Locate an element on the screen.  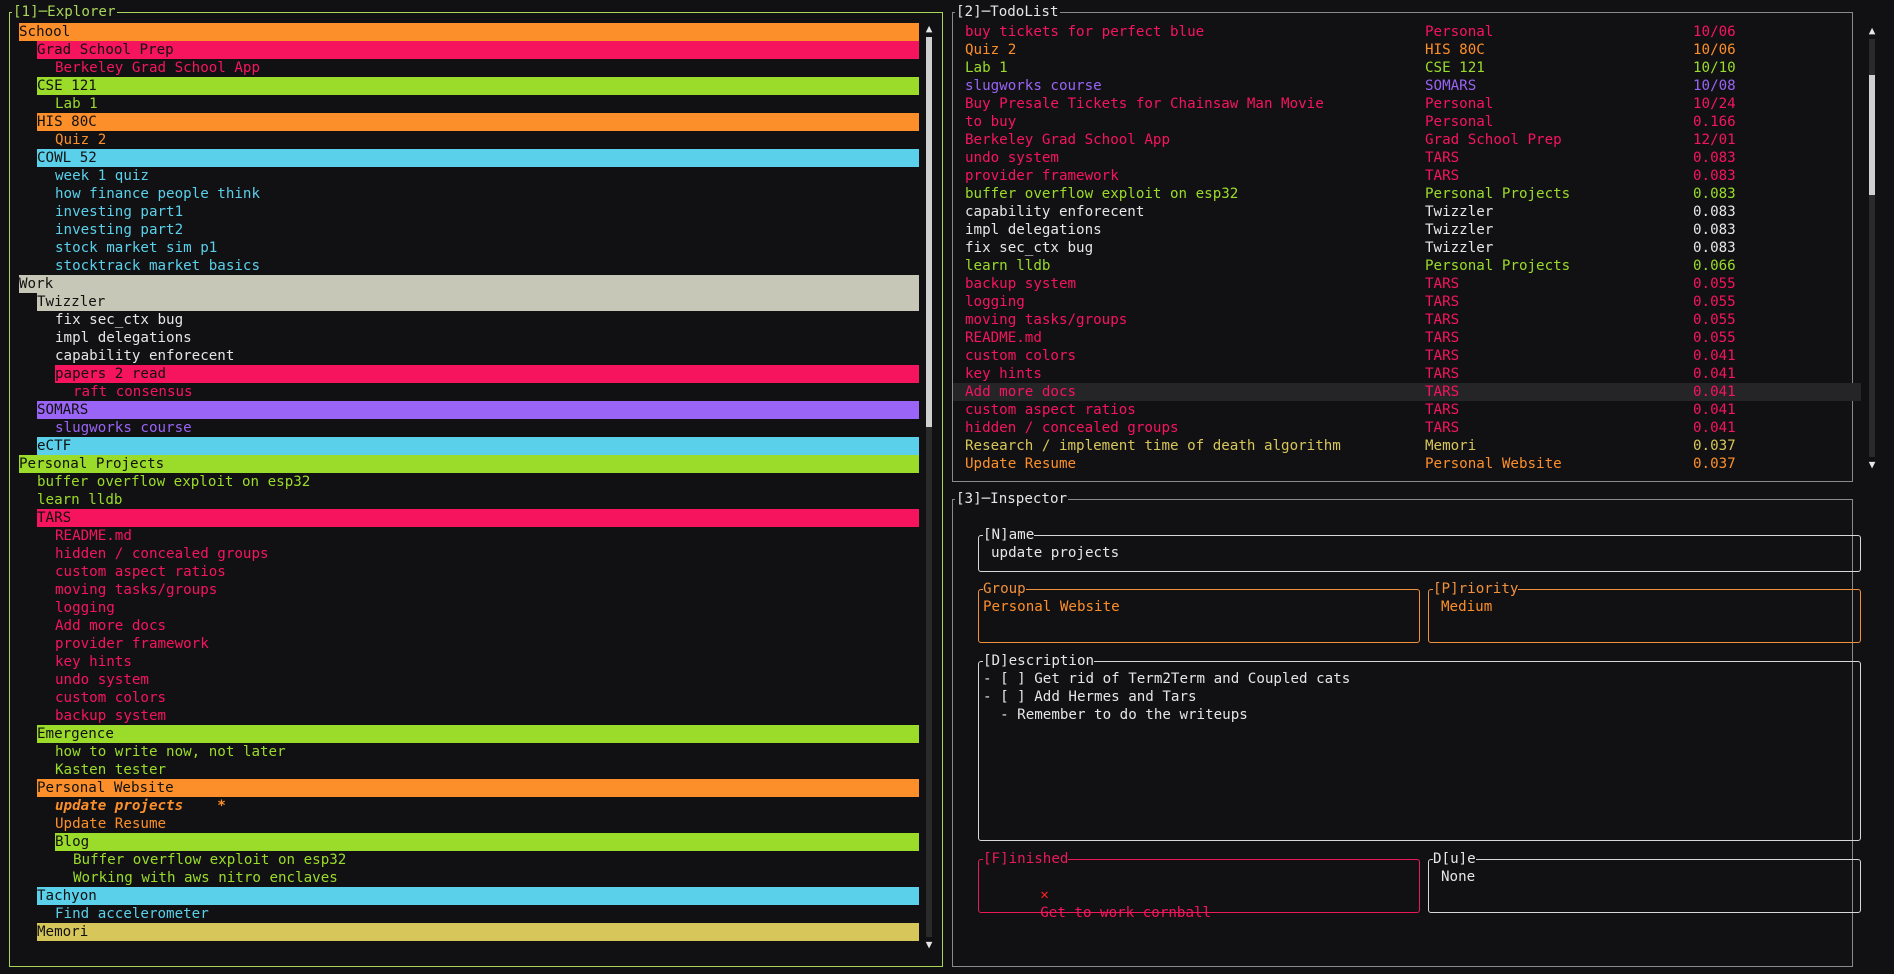
tree-item: Twizzler is located at coordinates (478, 302).